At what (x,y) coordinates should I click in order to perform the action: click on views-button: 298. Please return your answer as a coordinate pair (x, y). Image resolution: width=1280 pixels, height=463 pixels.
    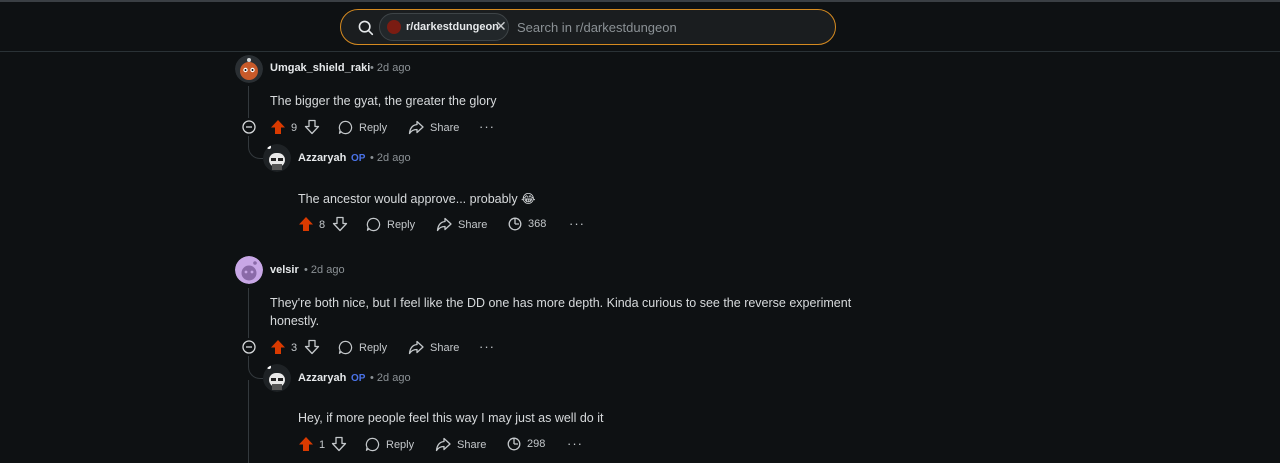
    Looking at the image, I should click on (526, 444).